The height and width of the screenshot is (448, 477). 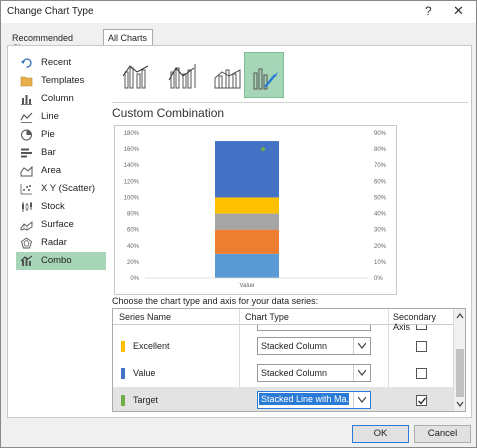 What do you see at coordinates (248, 286) in the screenshot?
I see `x-axis-category-label: Value` at bounding box center [248, 286].